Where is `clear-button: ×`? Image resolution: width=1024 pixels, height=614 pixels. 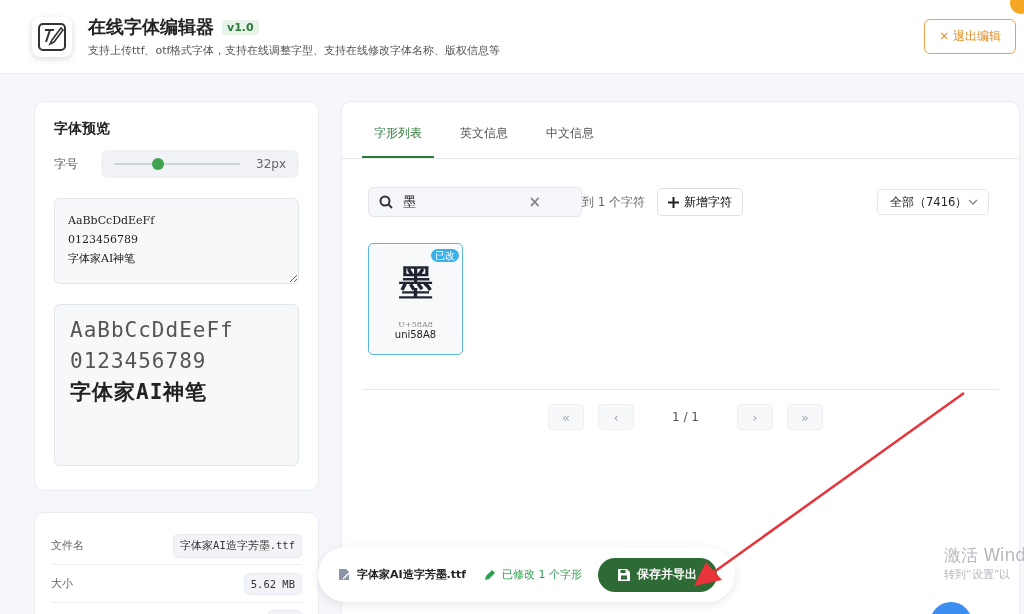 clear-button: × is located at coordinates (534, 202).